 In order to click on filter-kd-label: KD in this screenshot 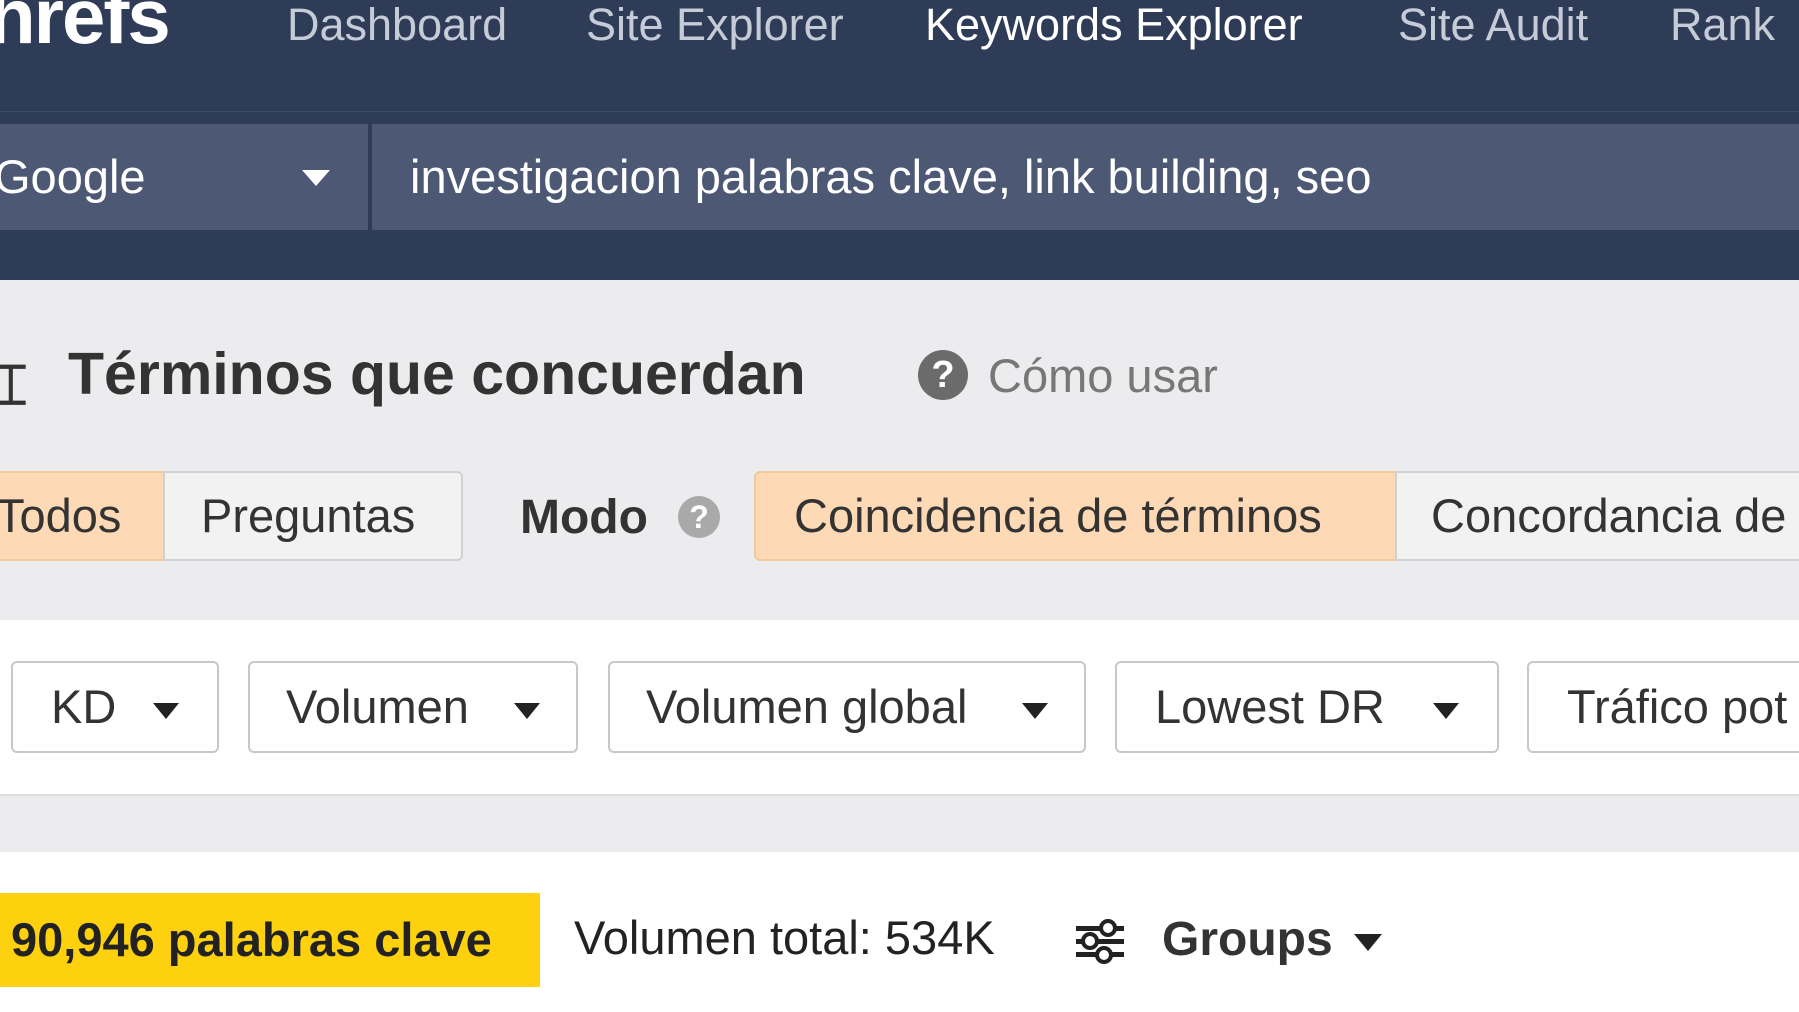, I will do `click(84, 706)`.